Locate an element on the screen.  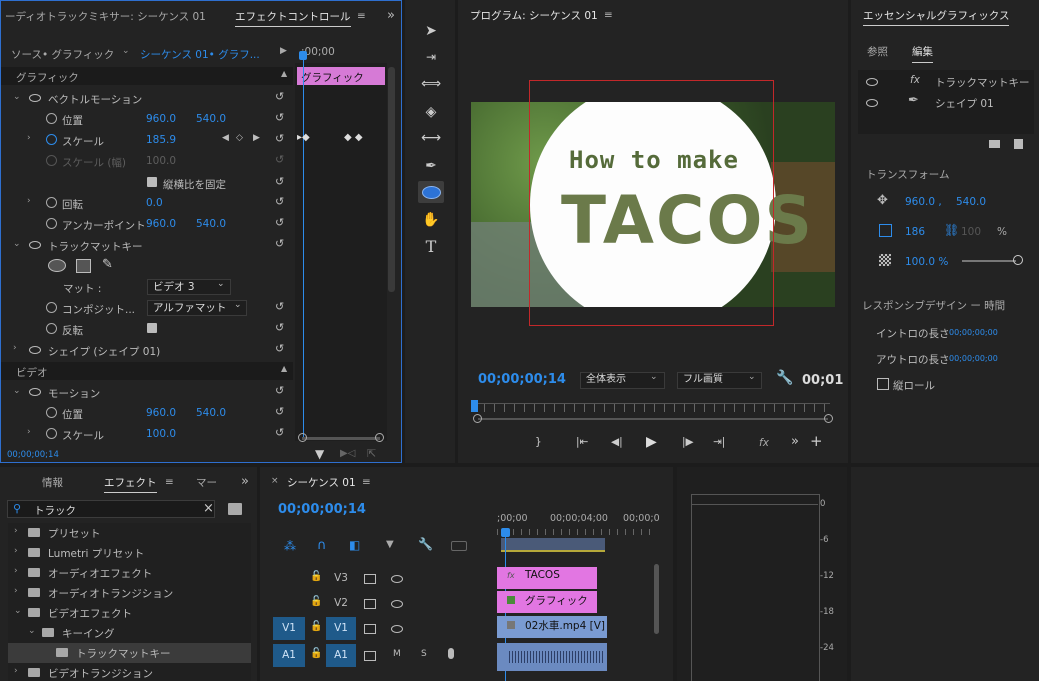
timeline-ruler: ;00;00 00;00;04;00 00;00;0 is located at coordinates (578, 531).